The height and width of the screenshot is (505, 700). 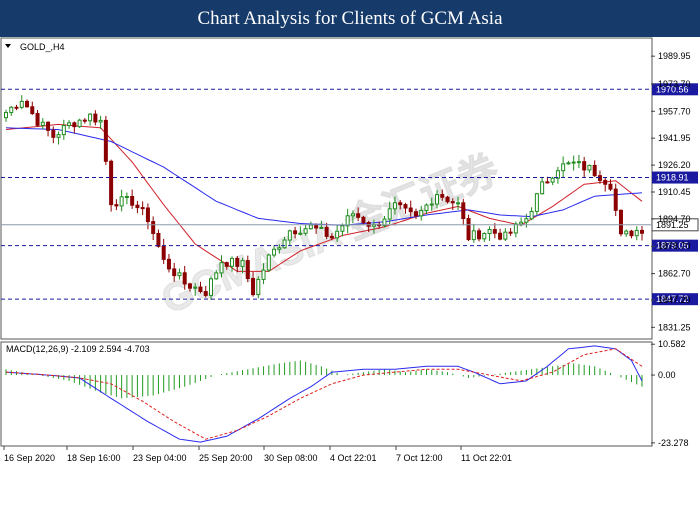 What do you see at coordinates (226, 458) in the screenshot?
I see `x-tick-label: 25 Sep 20:00` at bounding box center [226, 458].